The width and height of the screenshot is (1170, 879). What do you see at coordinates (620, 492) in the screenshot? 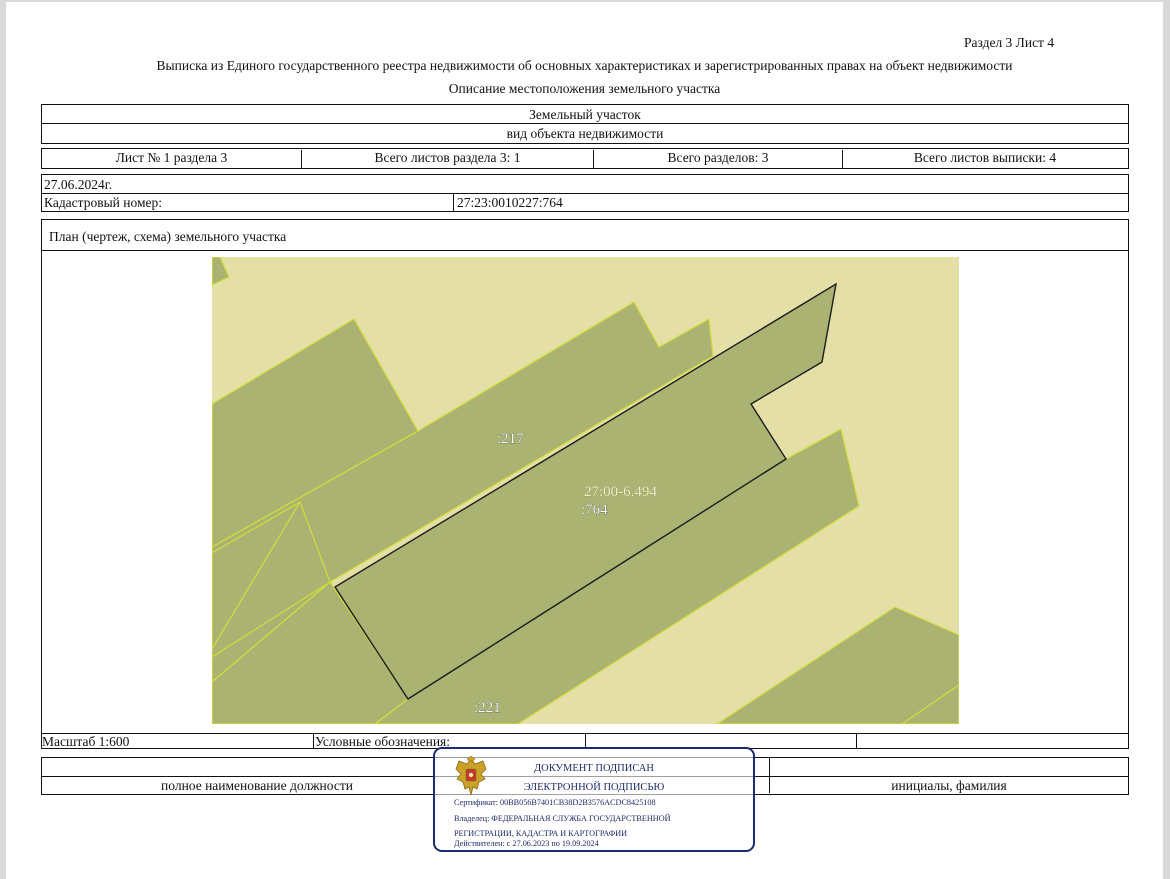
I see `label-cadastral-quarter: 27:00-6.494` at bounding box center [620, 492].